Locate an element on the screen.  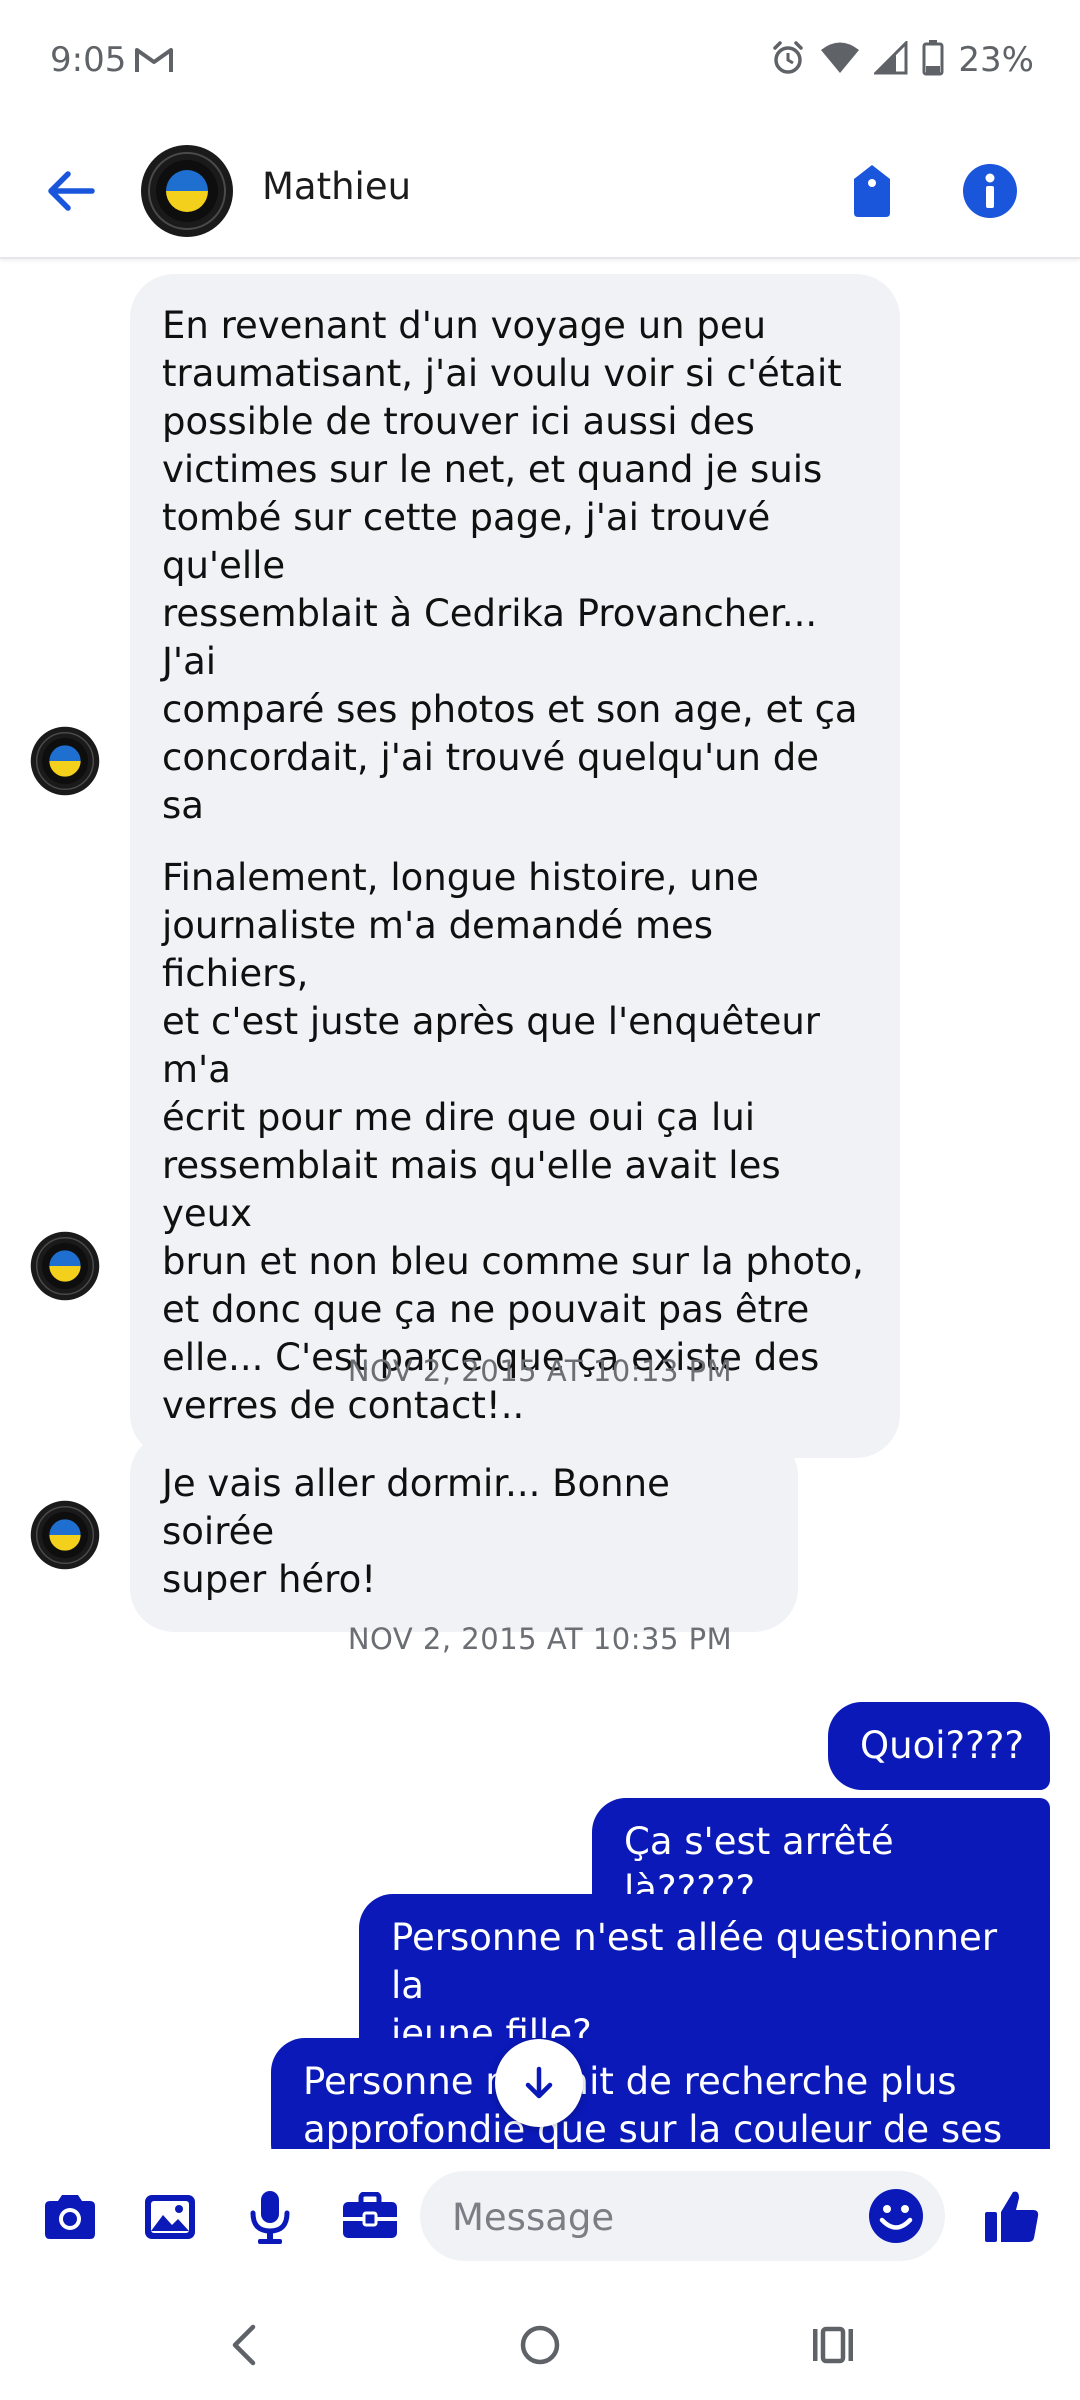
battery-percent: 23% is located at coordinates (996, 60).